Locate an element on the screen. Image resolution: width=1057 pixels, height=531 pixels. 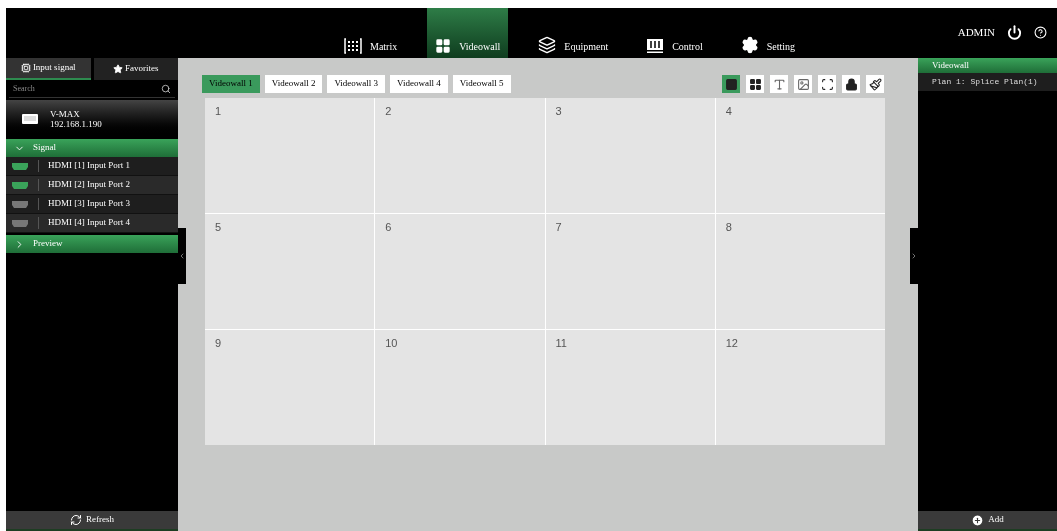
screen-cell: 7 is located at coordinates (630, 271).